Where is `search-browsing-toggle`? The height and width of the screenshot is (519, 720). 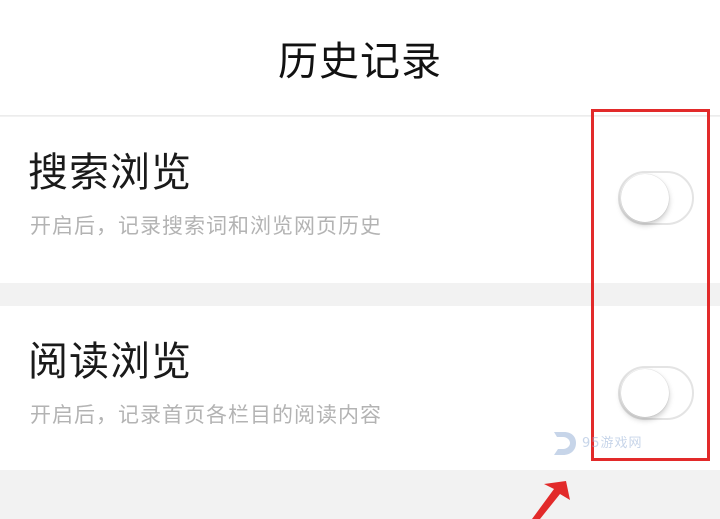 search-browsing-toggle is located at coordinates (656, 198).